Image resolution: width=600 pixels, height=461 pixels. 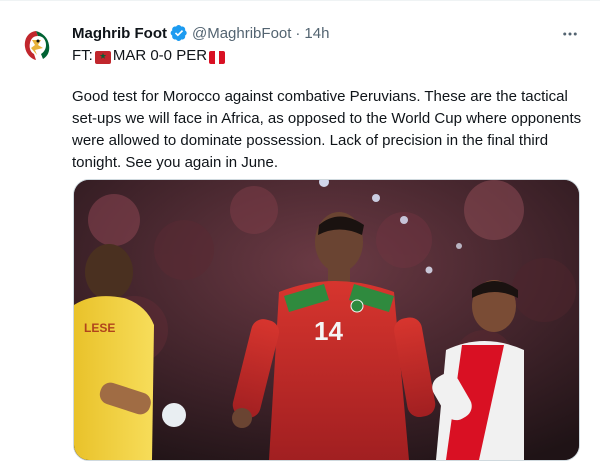 I want to click on peru-flag-icon, so click(x=217, y=57).